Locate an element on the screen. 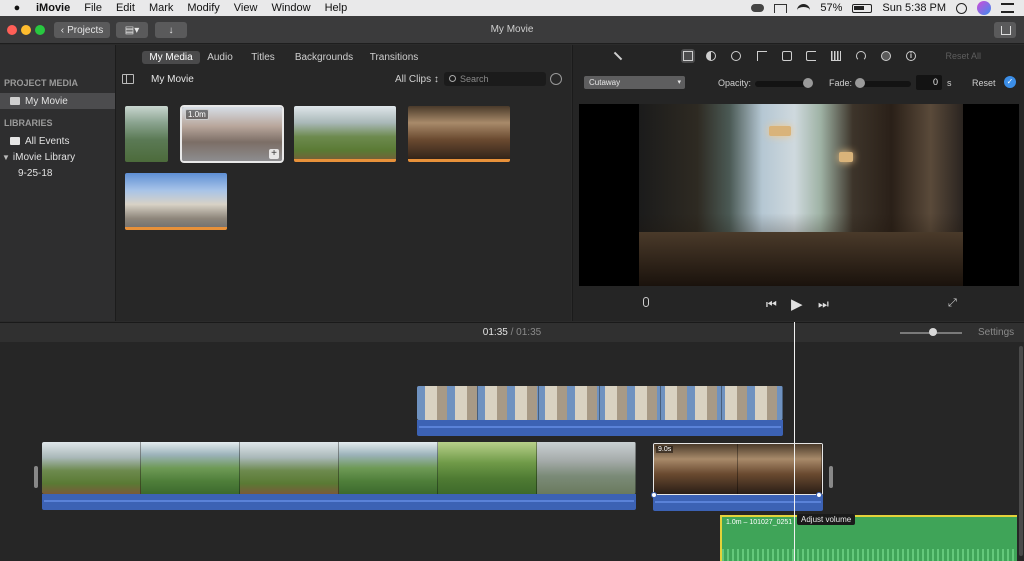  cutaway-audio-waveform is located at coordinates (600, 428).